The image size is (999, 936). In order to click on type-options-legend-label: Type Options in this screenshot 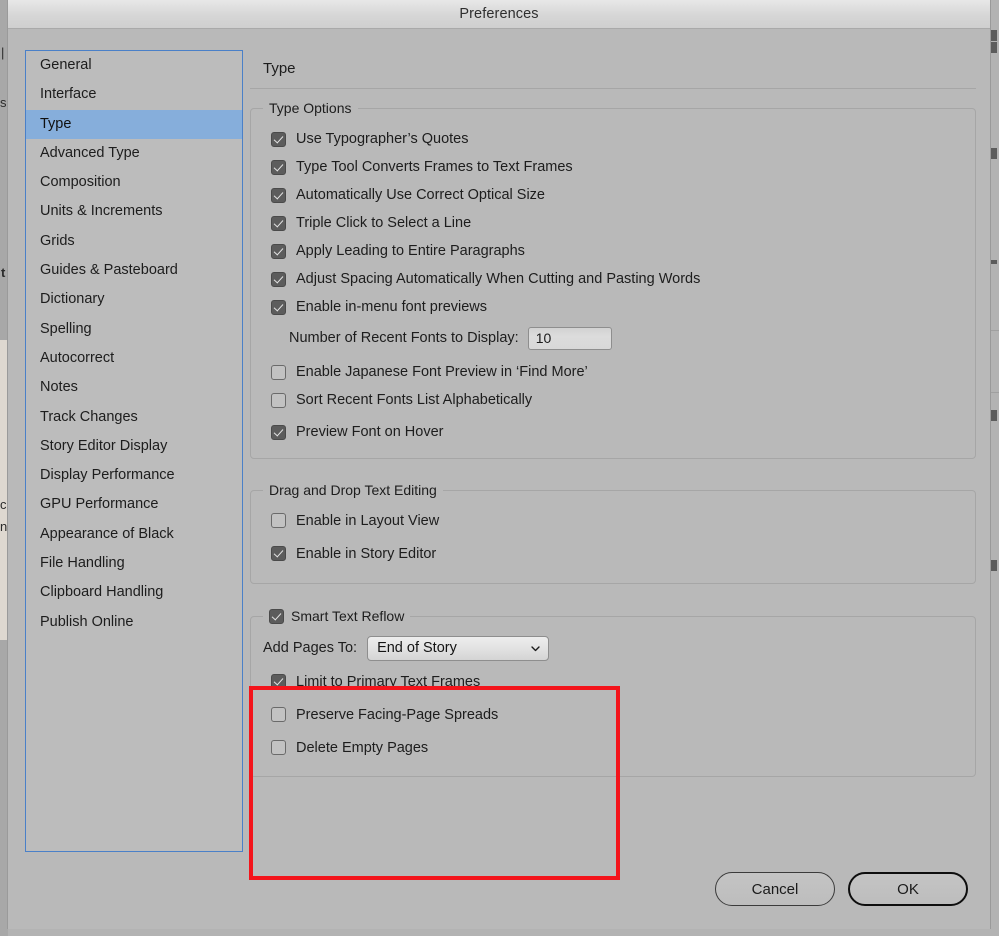, I will do `click(310, 108)`.